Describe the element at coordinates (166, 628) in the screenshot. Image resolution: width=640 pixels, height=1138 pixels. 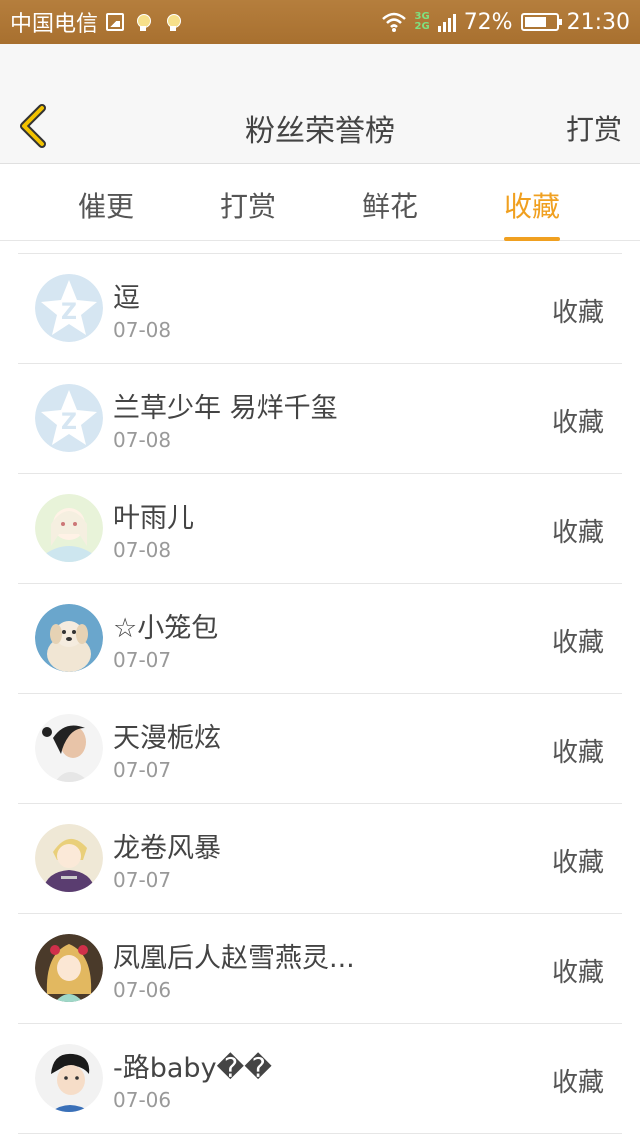
I see `user-name: ☆小笼包` at that location.